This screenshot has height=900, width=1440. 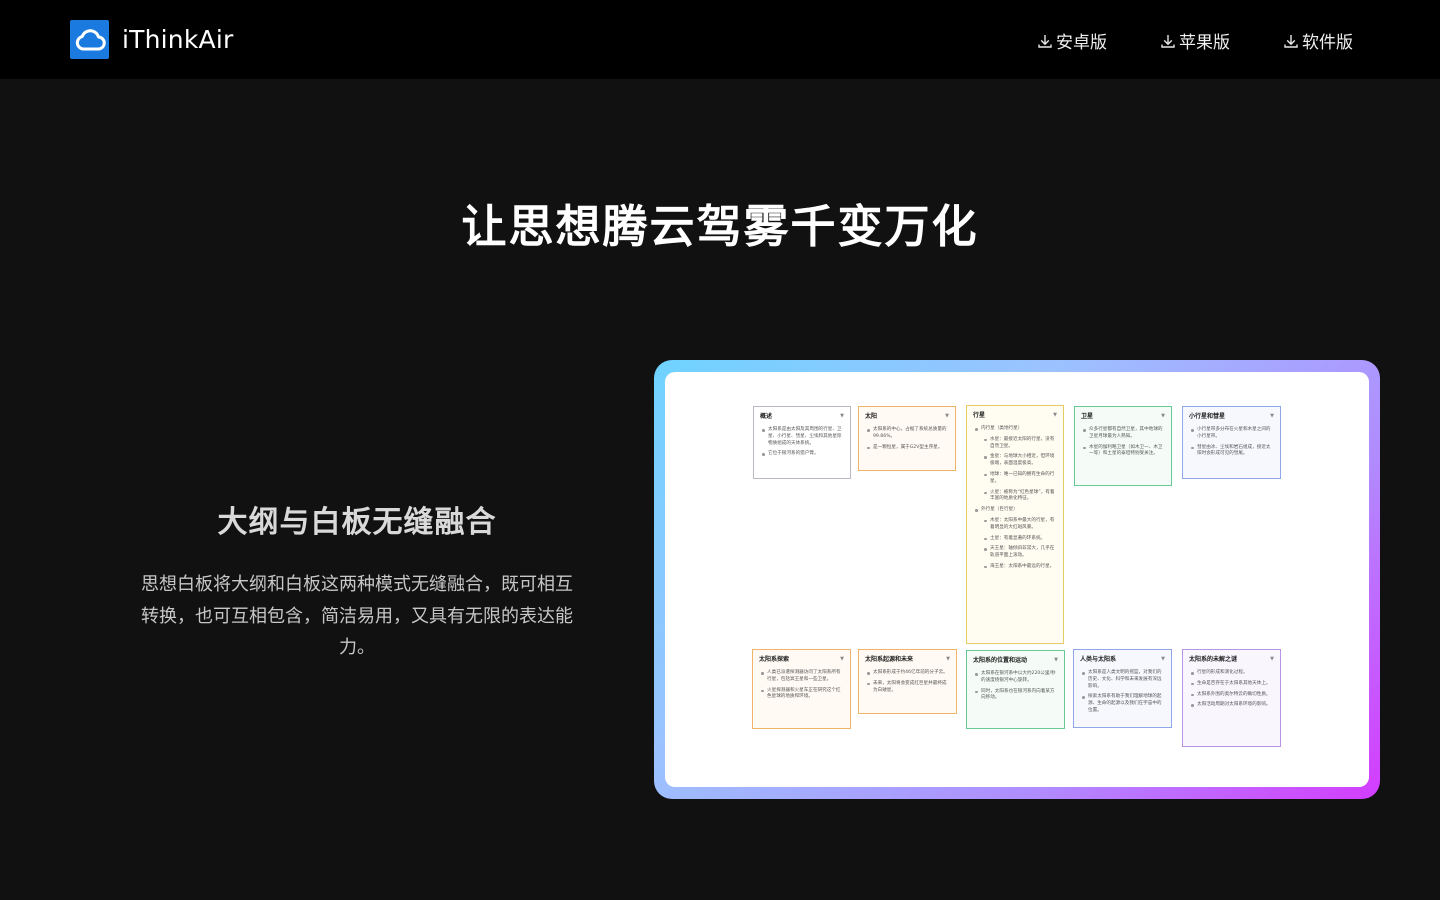 I want to click on card-item: 地球：唯一已知的拥有生命的行星。, so click(x=1020, y=479).